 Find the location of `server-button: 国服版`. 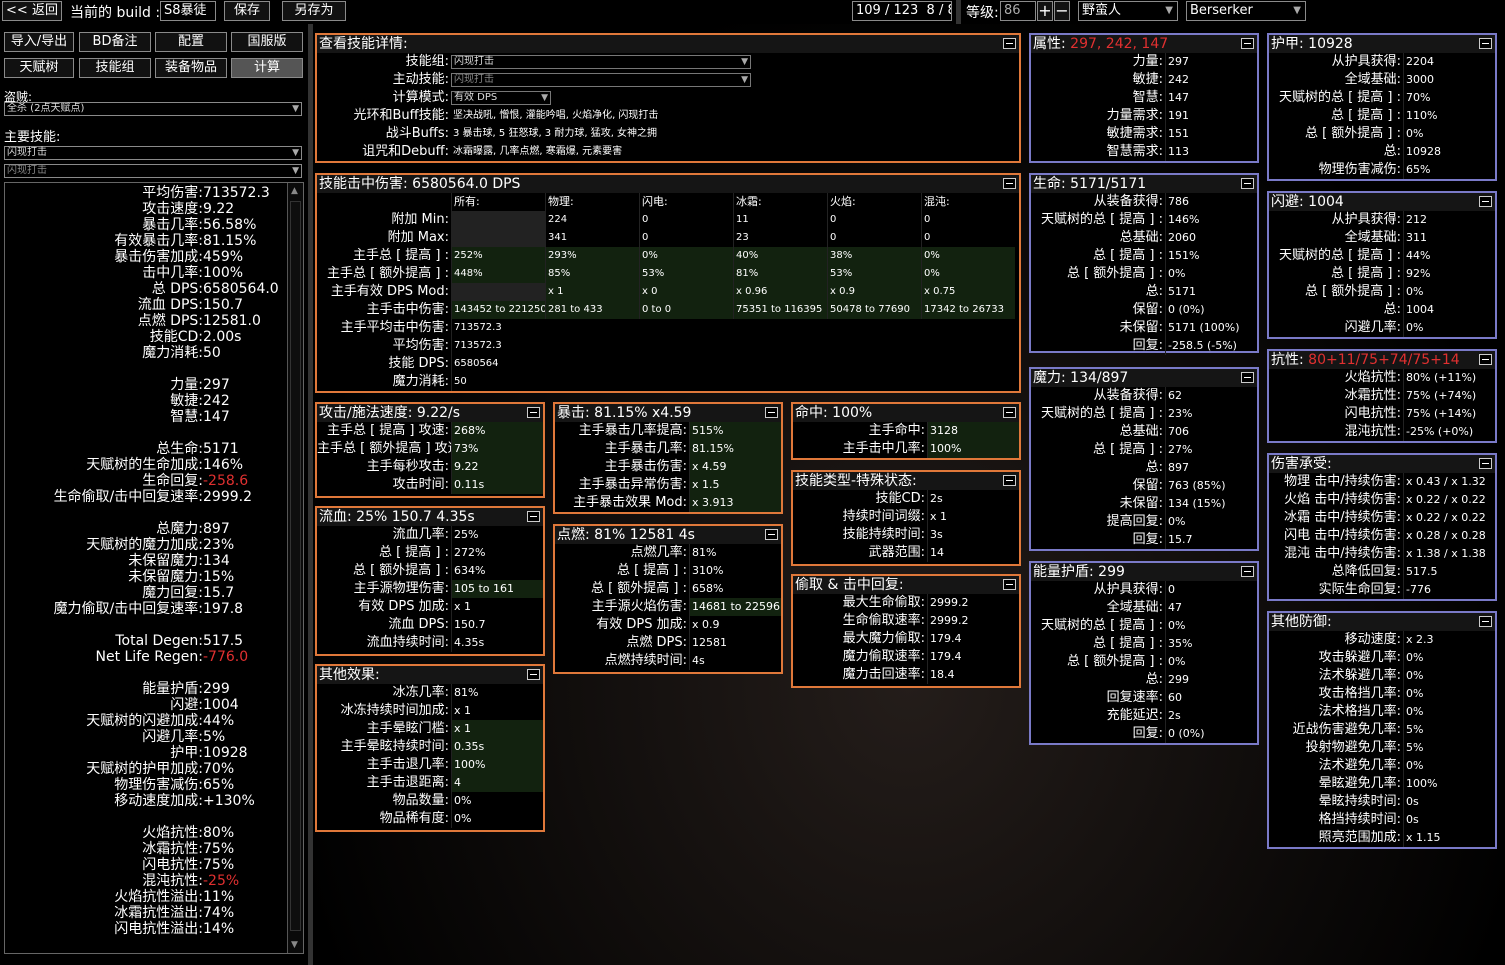

server-button: 国服版 is located at coordinates (267, 42).